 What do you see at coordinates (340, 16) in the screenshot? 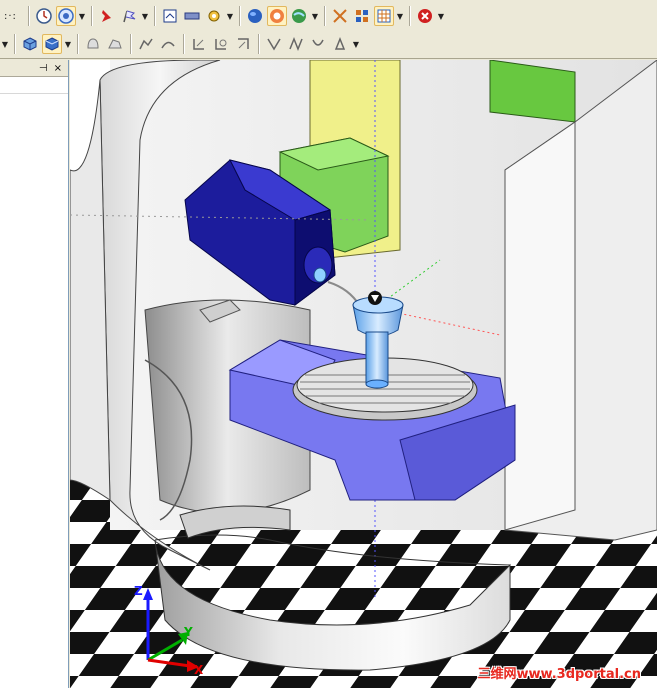
I see `scatter-icon` at bounding box center [340, 16].